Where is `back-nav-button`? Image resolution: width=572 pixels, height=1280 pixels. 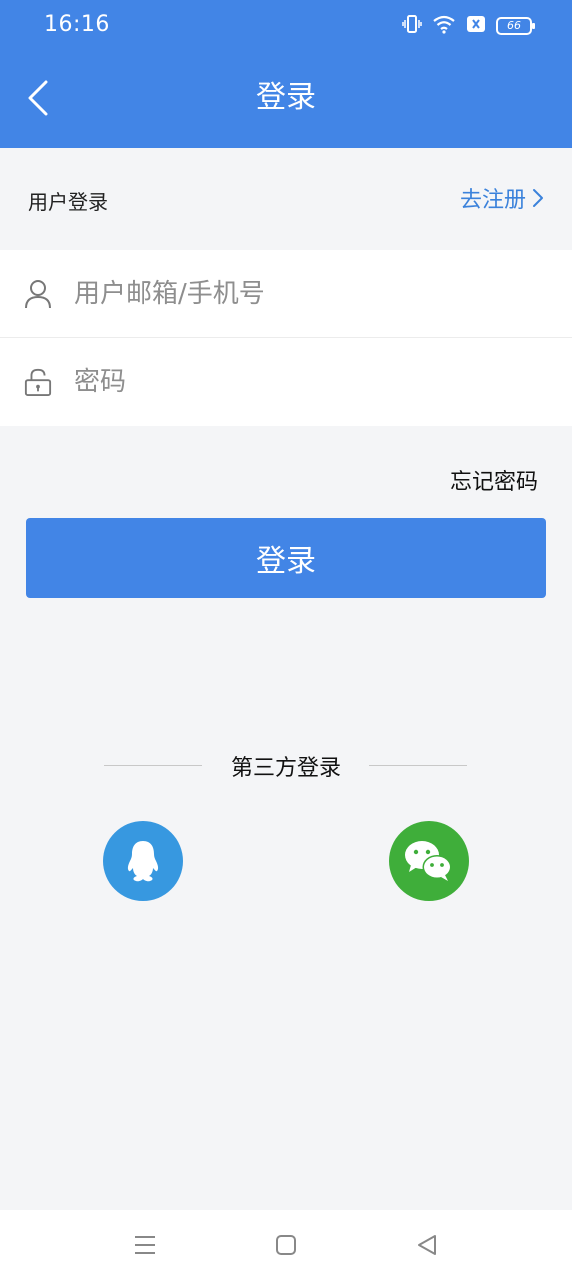 back-nav-button is located at coordinates (427, 1245).